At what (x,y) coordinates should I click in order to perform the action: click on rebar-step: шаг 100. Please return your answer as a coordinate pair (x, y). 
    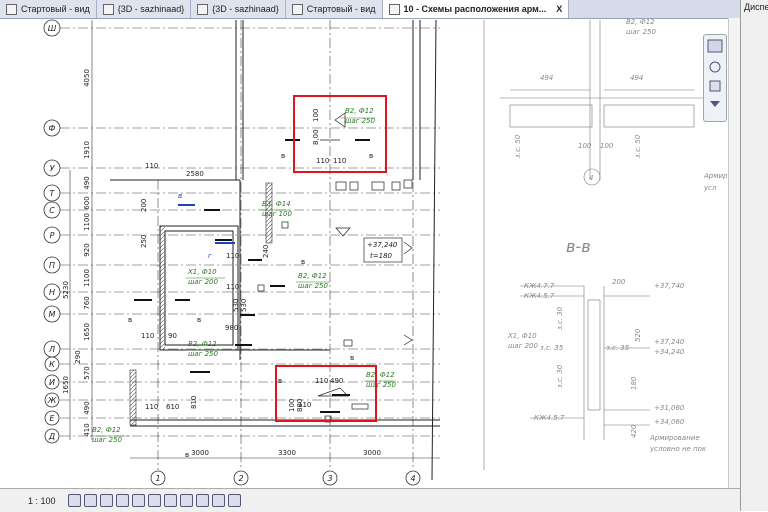
    Looking at the image, I should click on (277, 214).